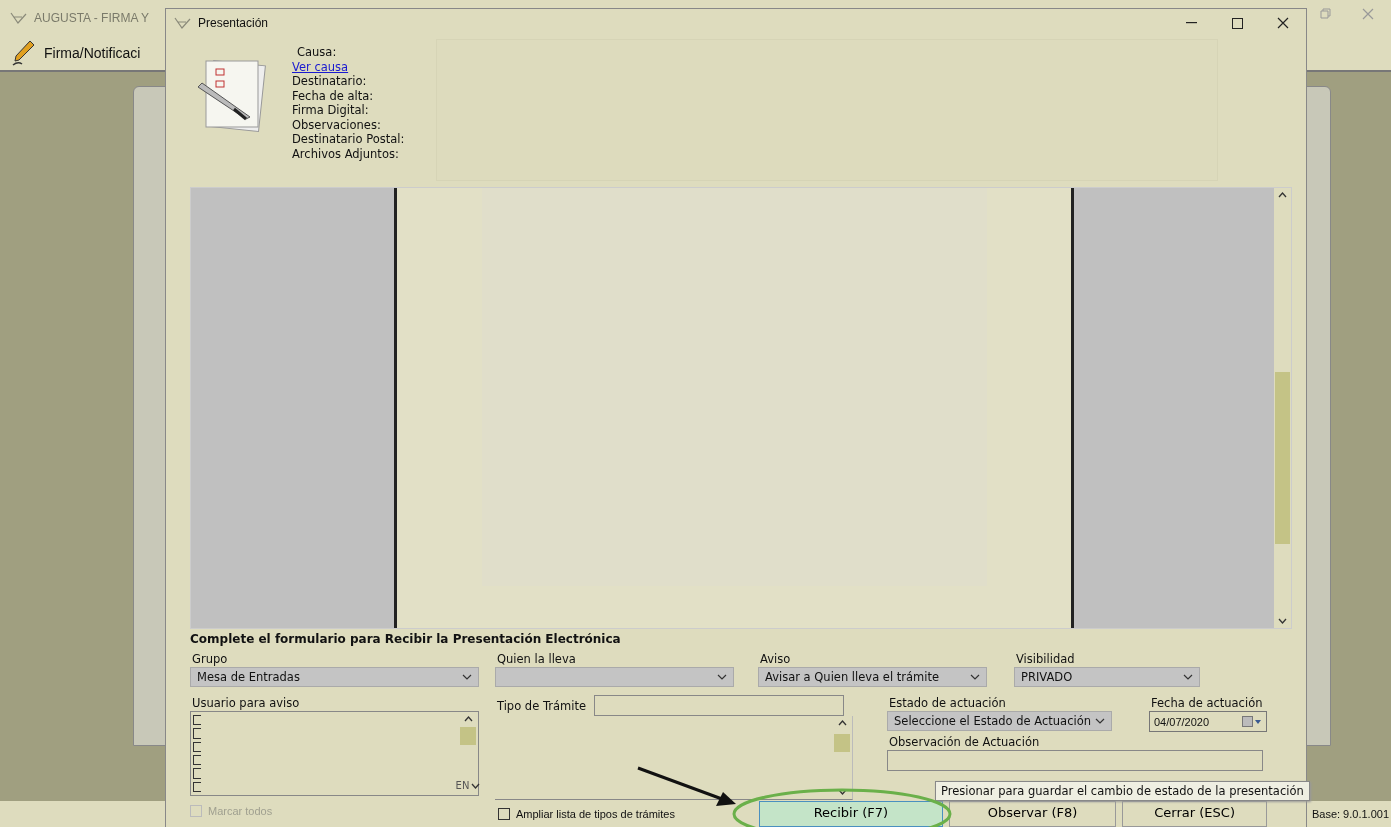 The width and height of the screenshot is (1399, 827). What do you see at coordinates (536, 659) in the screenshot?
I see `field-label: Quien la lleva` at bounding box center [536, 659].